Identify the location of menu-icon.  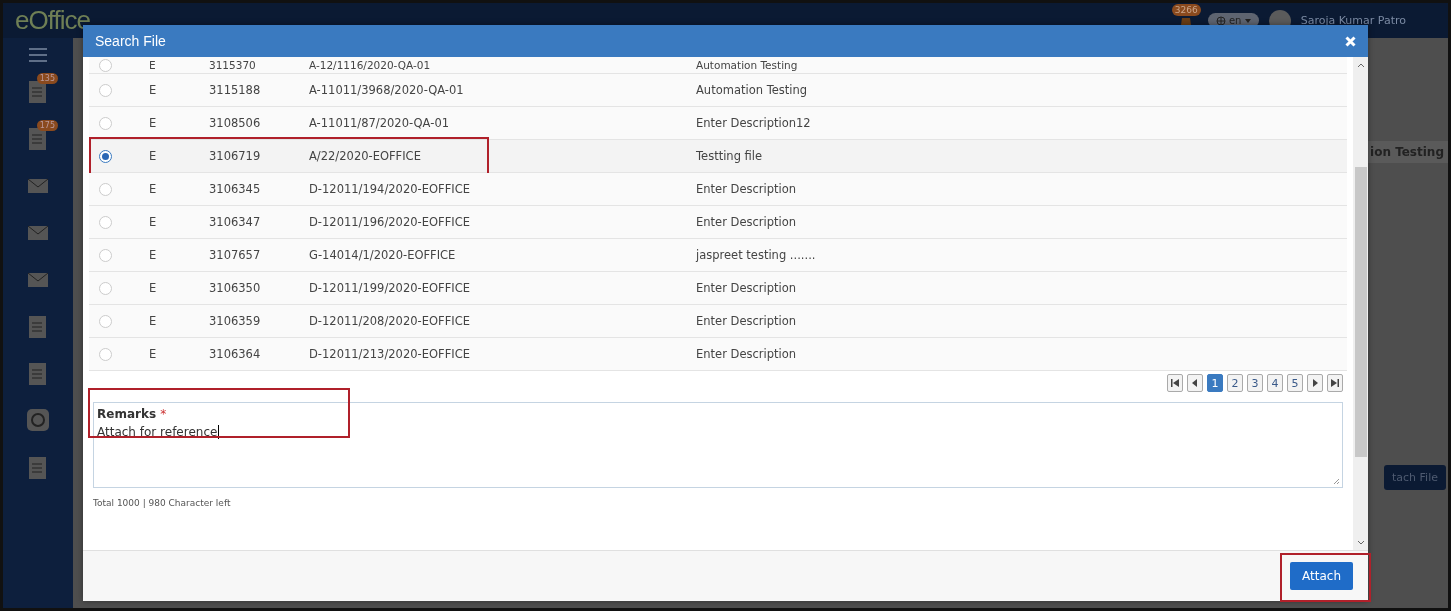
(38, 55).